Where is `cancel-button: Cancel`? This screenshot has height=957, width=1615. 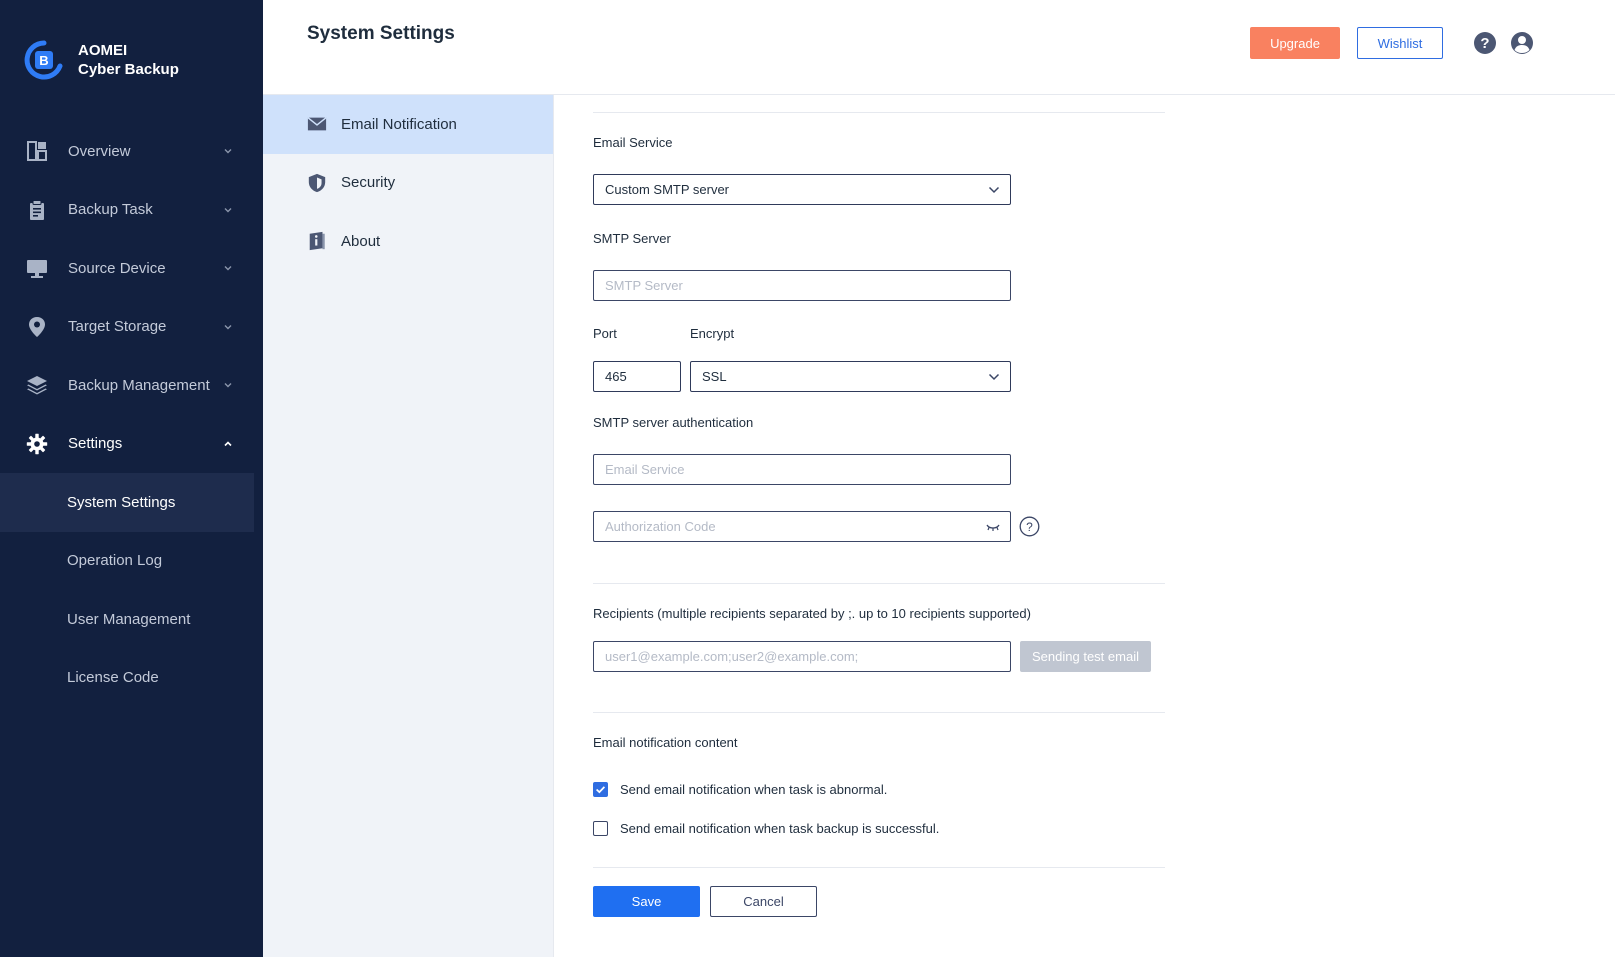 cancel-button: Cancel is located at coordinates (763, 901).